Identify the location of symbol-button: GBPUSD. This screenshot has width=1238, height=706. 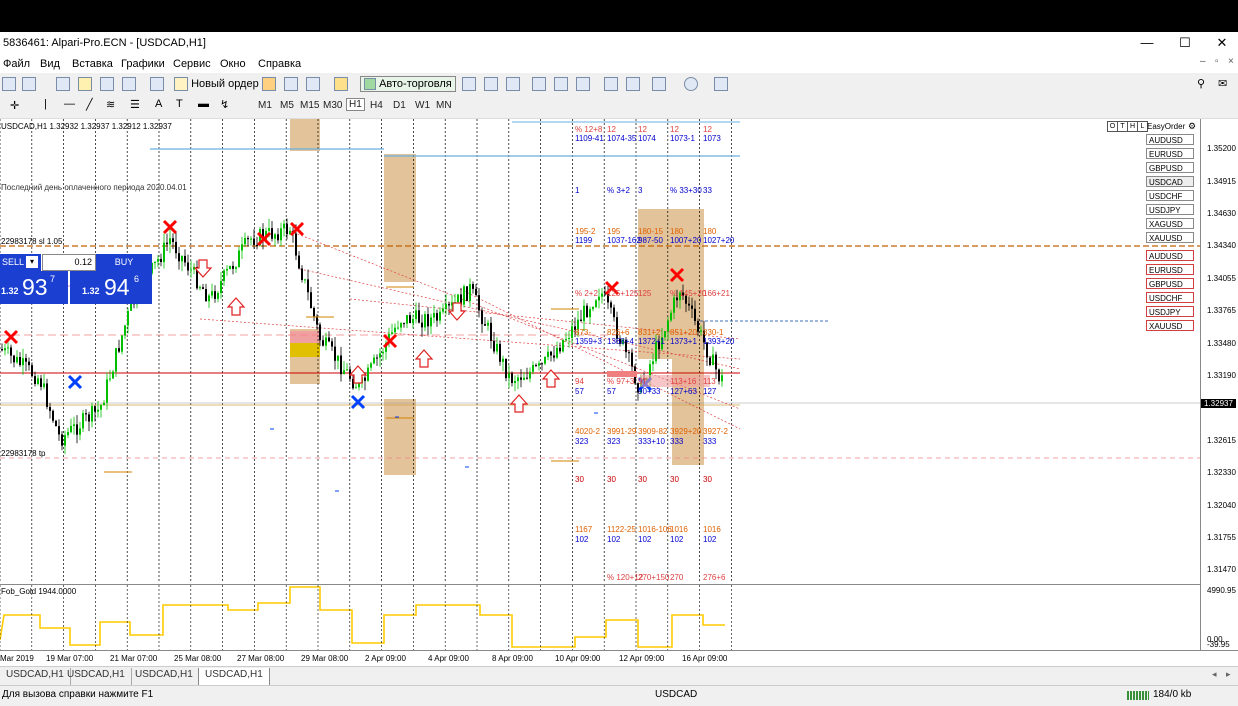
(1170, 167).